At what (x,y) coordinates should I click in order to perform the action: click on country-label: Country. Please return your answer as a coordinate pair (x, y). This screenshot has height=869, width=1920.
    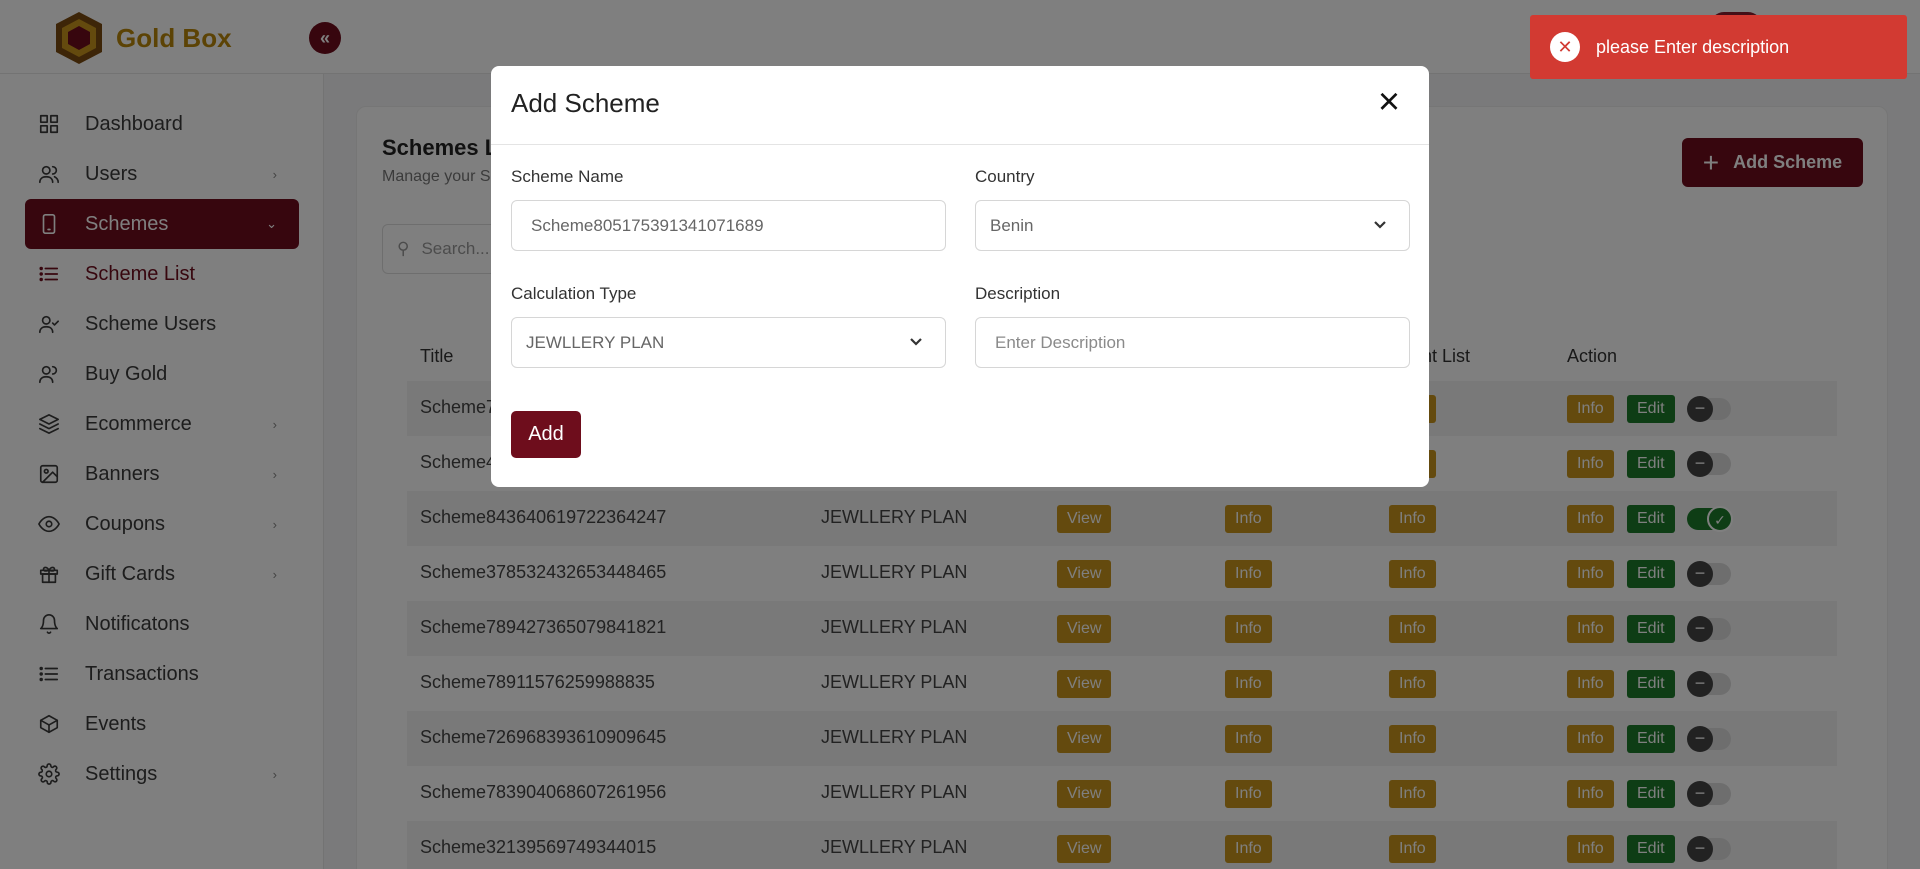
    Looking at the image, I should click on (1005, 176).